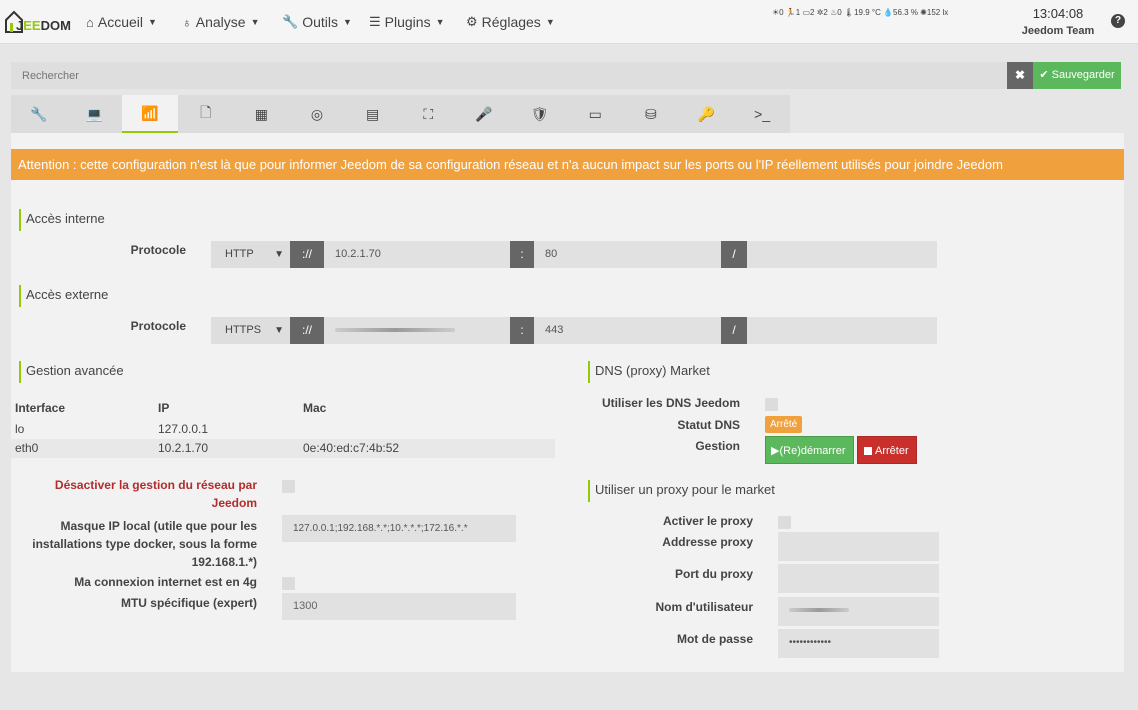 This screenshot has height=710, width=1138. I want to click on tab-summaries: ▦, so click(262, 114).